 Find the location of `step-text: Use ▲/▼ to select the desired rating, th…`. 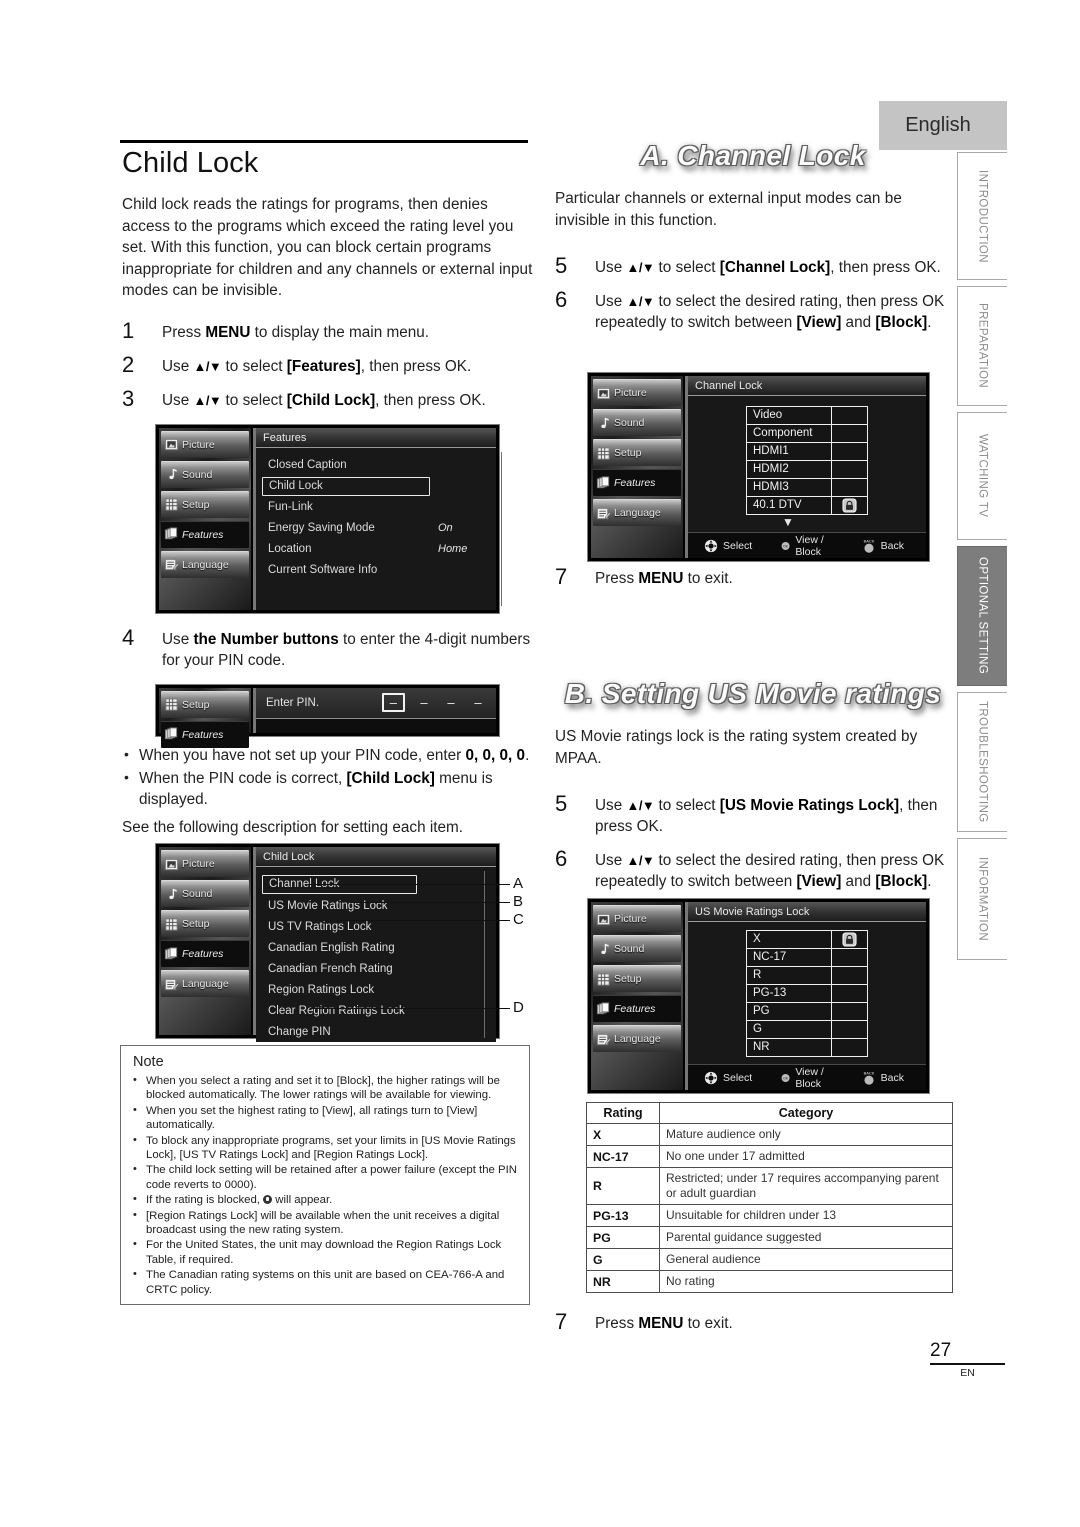

step-text: Use ▲/▼ to select the desired rating, th… is located at coordinates (769, 312).